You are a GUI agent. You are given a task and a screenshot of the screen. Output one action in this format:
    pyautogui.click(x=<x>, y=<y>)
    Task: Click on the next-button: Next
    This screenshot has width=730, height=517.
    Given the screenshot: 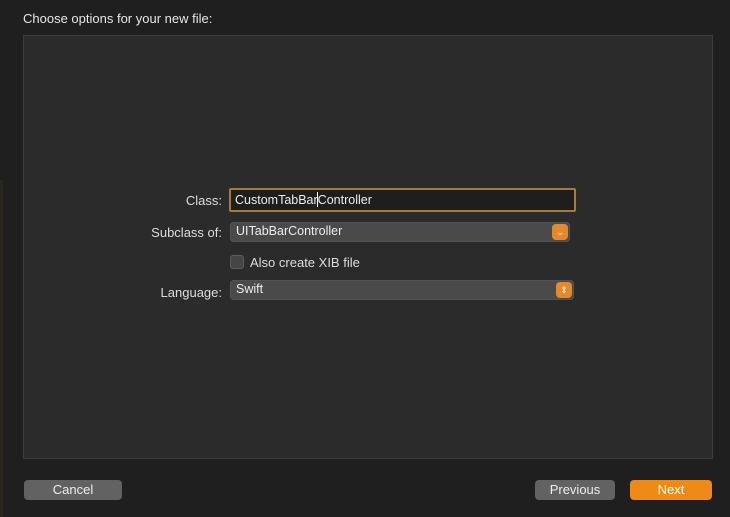 What is the action you would take?
    pyautogui.click(x=671, y=490)
    